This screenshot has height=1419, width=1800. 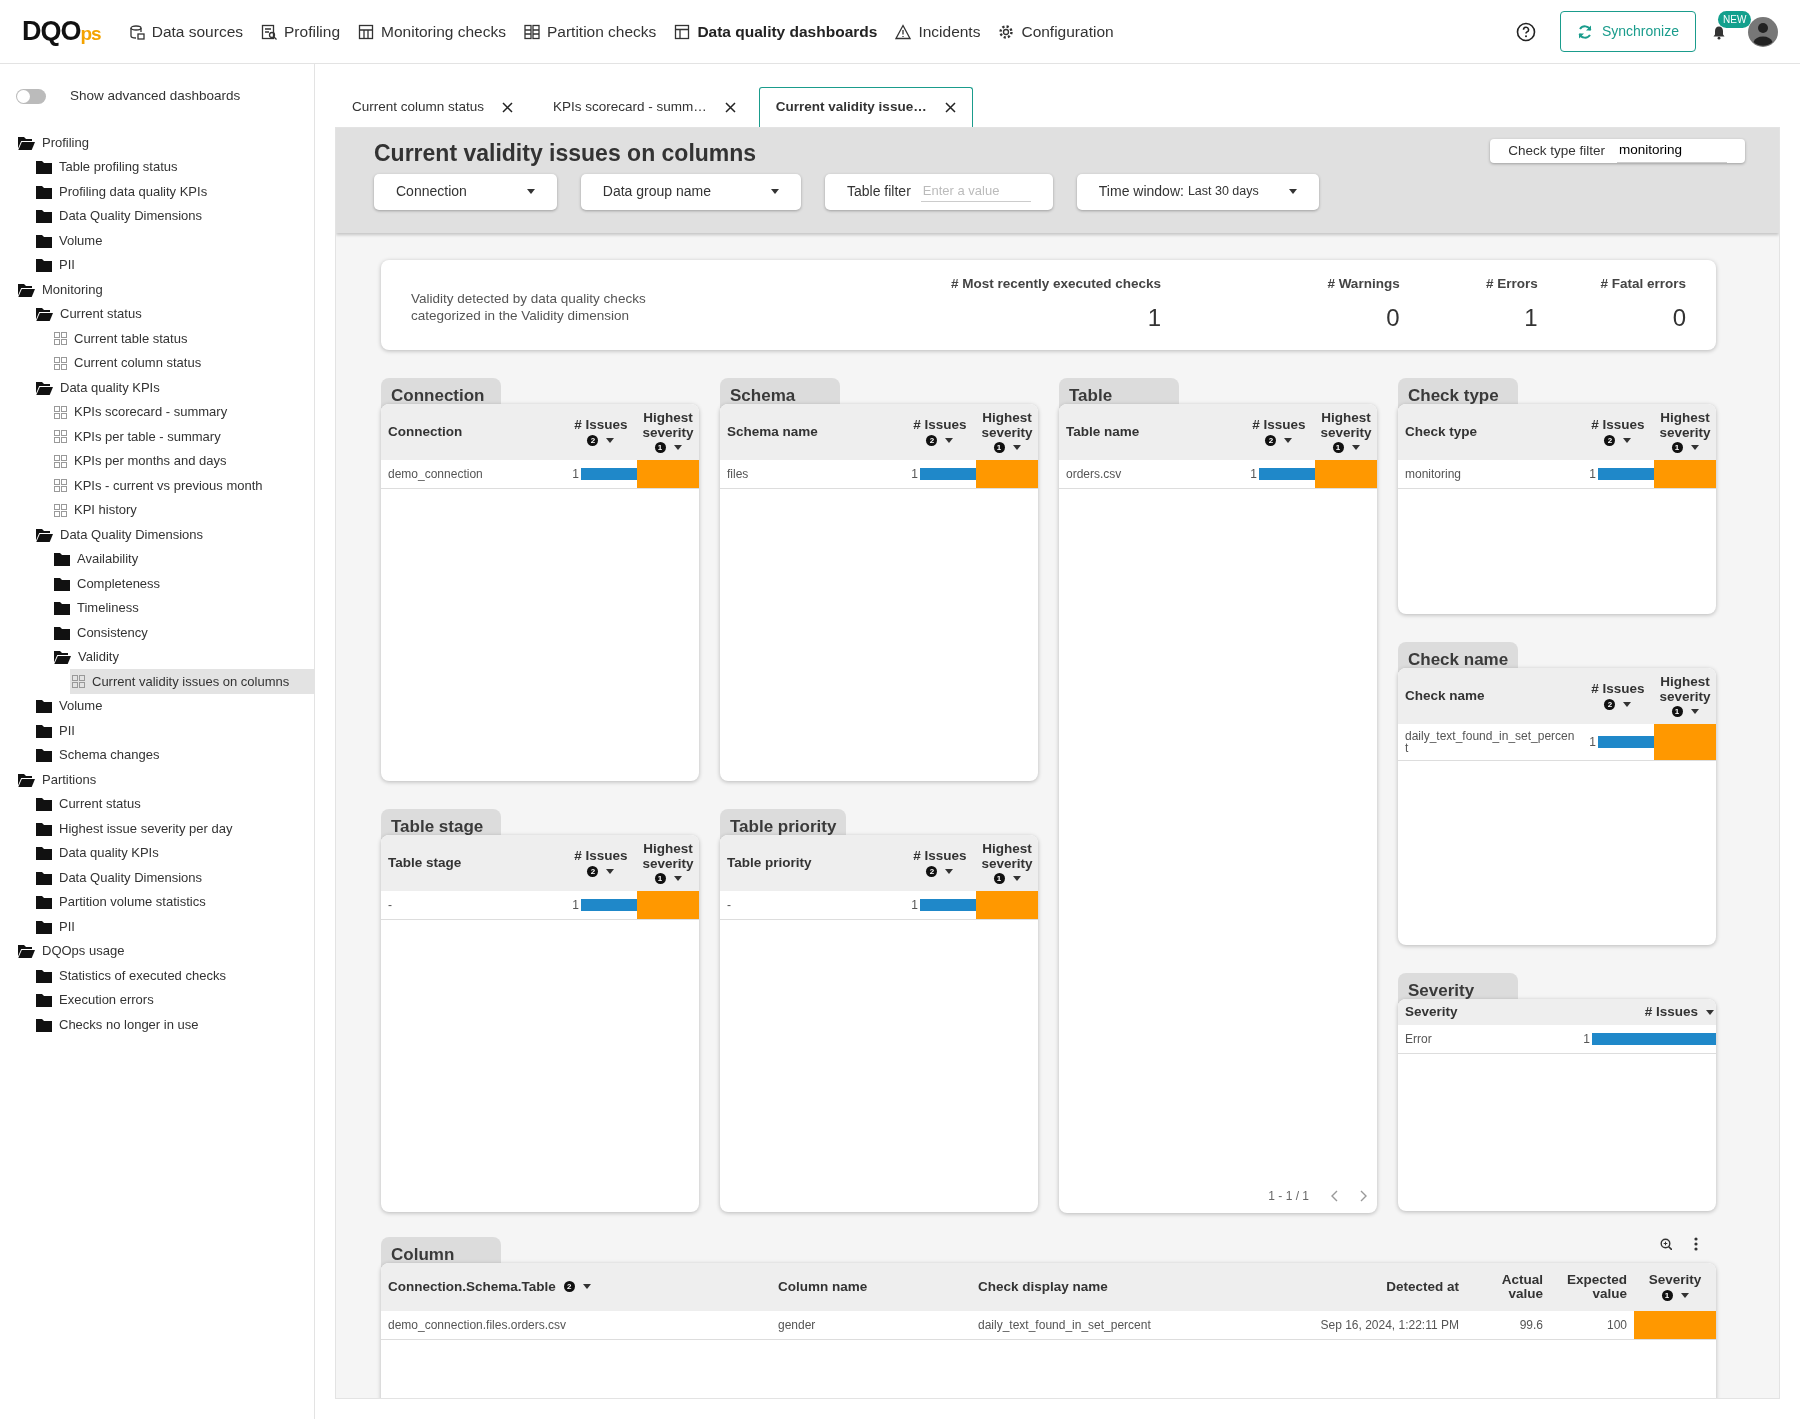 I want to click on folder-item: Validity, so click(x=183, y=657).